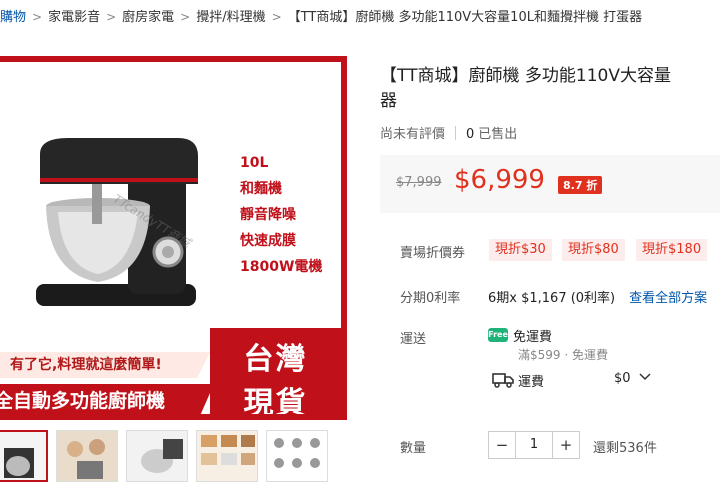 The width and height of the screenshot is (720, 482). I want to click on quantity-stepper: − 1 +, so click(534, 445).